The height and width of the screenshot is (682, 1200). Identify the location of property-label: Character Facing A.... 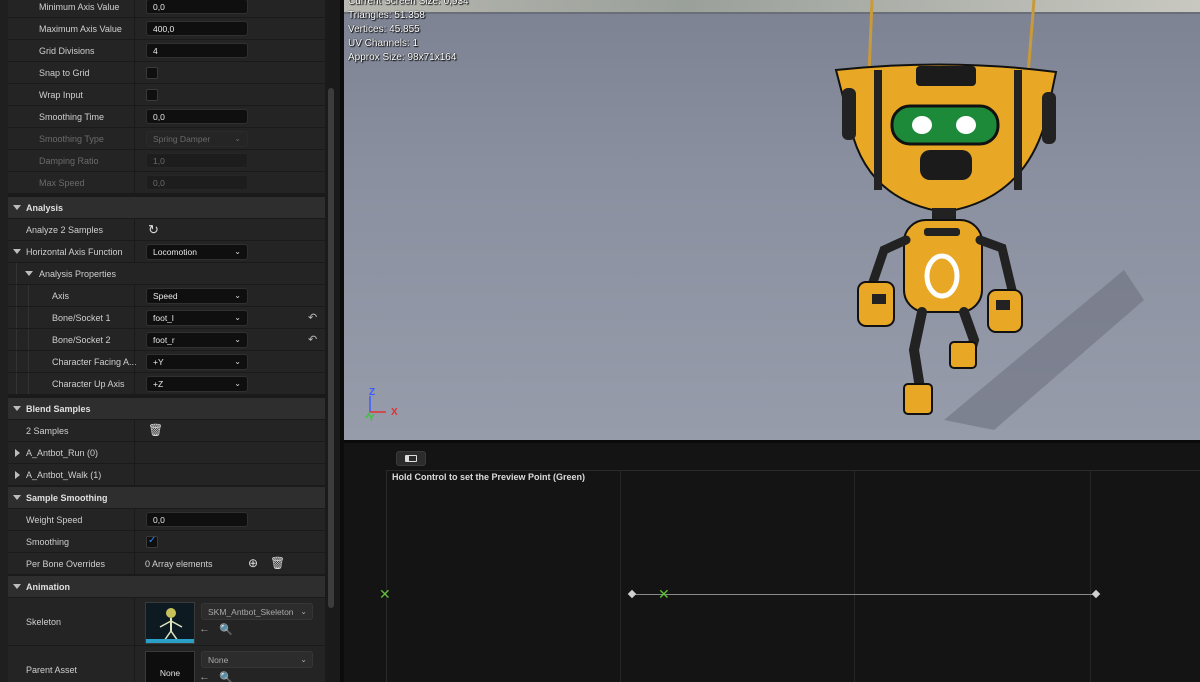
(94, 362).